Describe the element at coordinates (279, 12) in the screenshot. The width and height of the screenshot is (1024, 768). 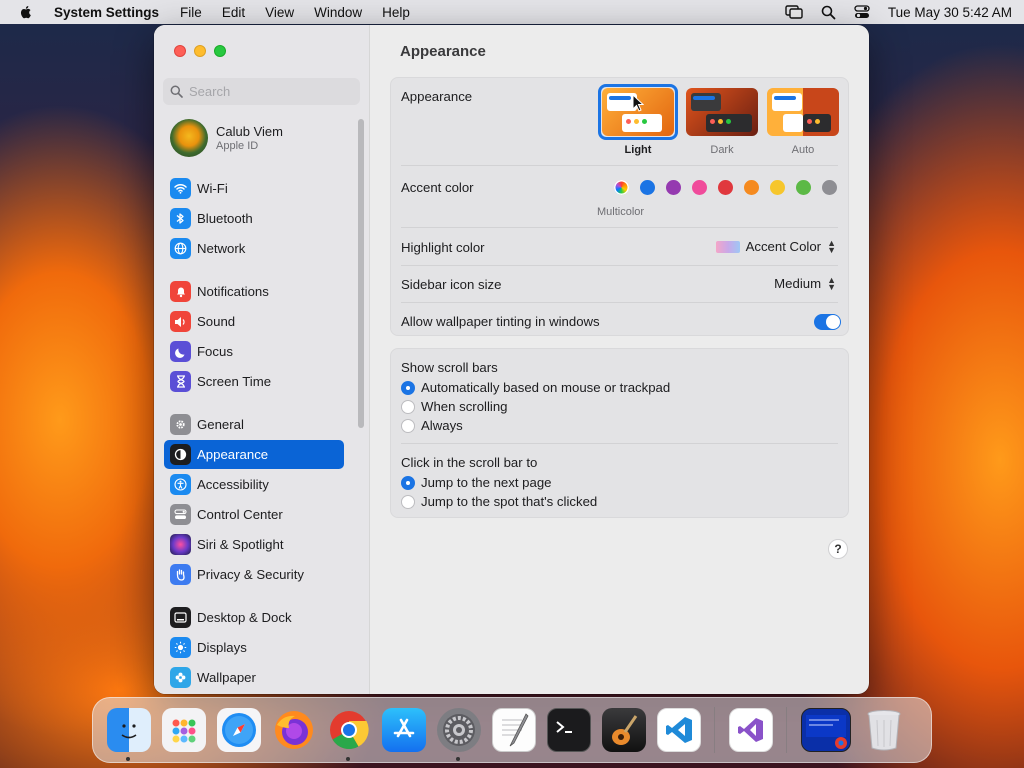
I see `menu-view: View` at that location.